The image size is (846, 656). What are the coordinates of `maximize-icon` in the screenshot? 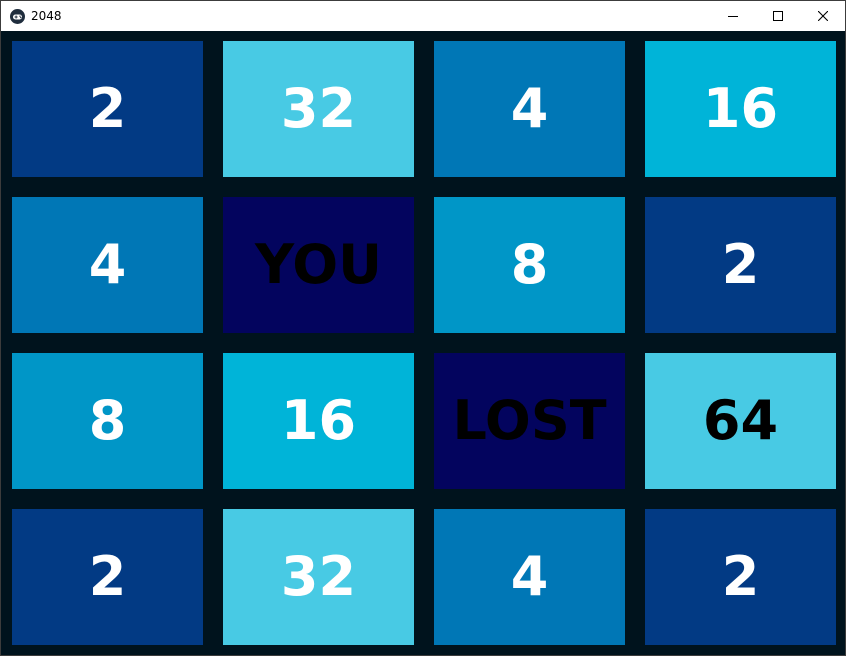 It's located at (778, 16).